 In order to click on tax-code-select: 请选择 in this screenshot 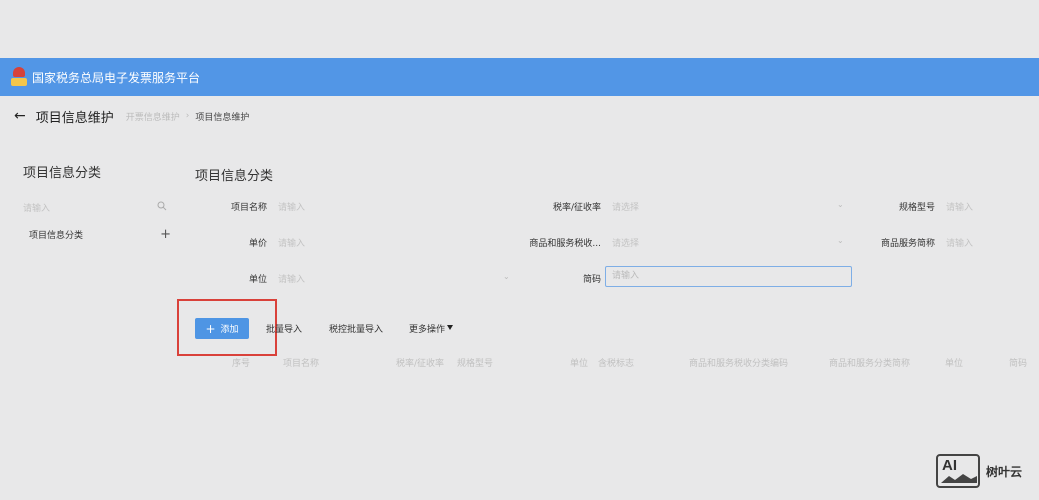, I will do `click(625, 242)`.